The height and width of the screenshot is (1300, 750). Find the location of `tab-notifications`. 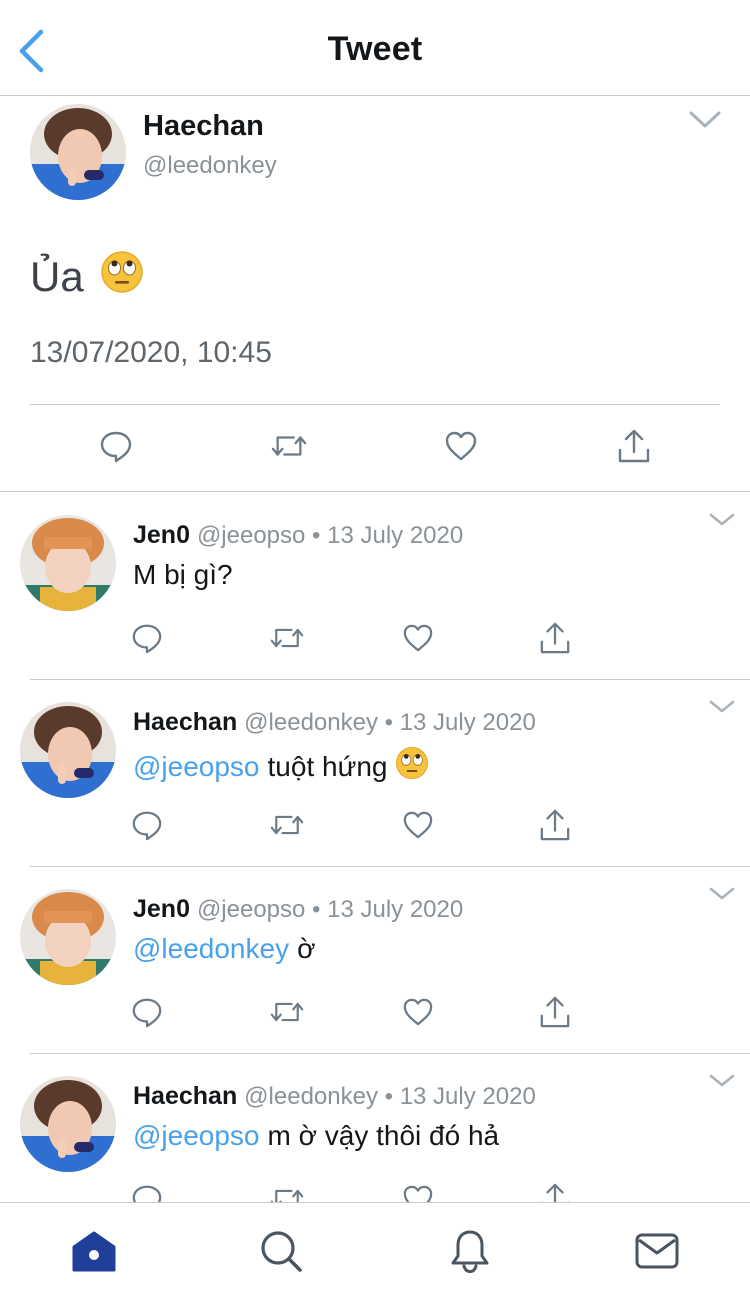

tab-notifications is located at coordinates (470, 1251).